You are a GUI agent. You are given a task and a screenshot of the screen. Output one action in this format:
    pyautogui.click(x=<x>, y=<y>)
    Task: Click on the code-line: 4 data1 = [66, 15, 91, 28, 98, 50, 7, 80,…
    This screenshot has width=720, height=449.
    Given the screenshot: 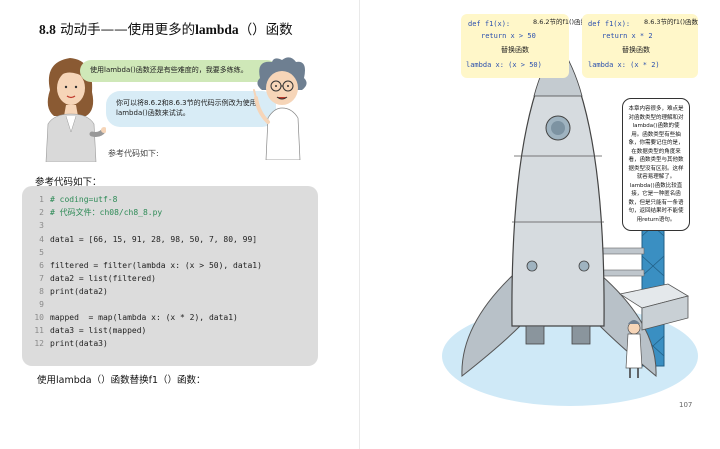 What is the action you would take?
    pyautogui.click(x=148, y=239)
    